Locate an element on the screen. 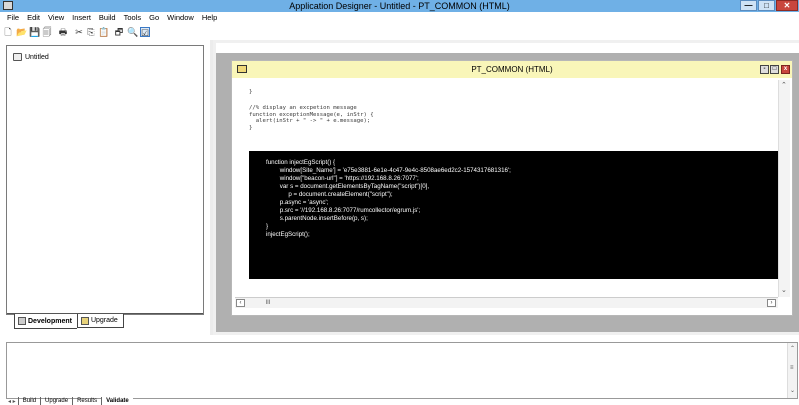 Image resolution: width=799 pixels, height=405 pixels. open-icon: 📂 is located at coordinates (21, 32).